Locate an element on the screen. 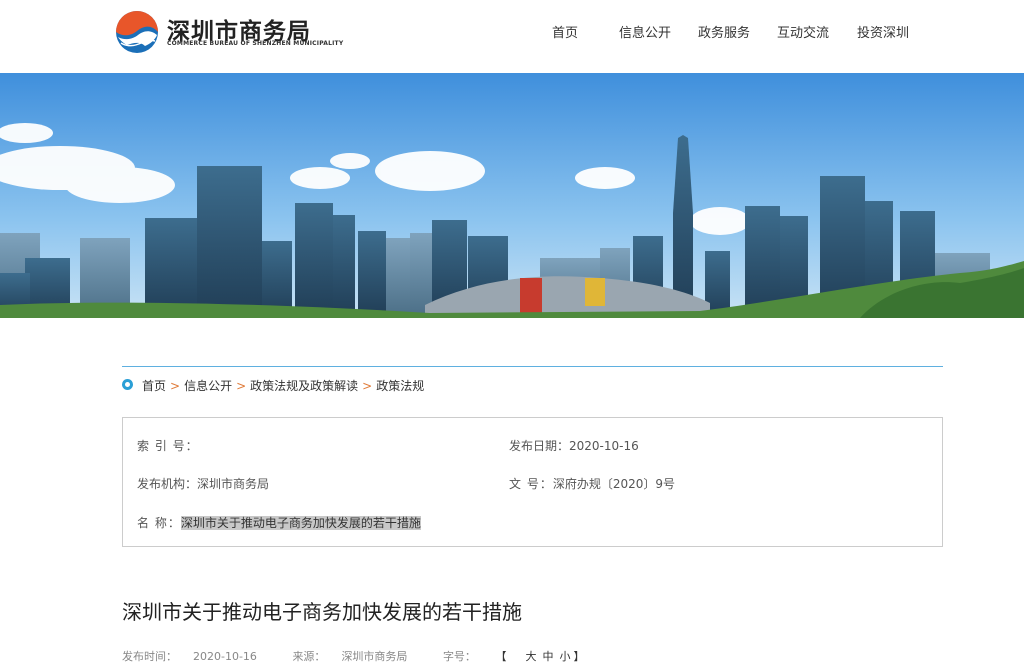  source-label: 来源： is located at coordinates (309, 656).